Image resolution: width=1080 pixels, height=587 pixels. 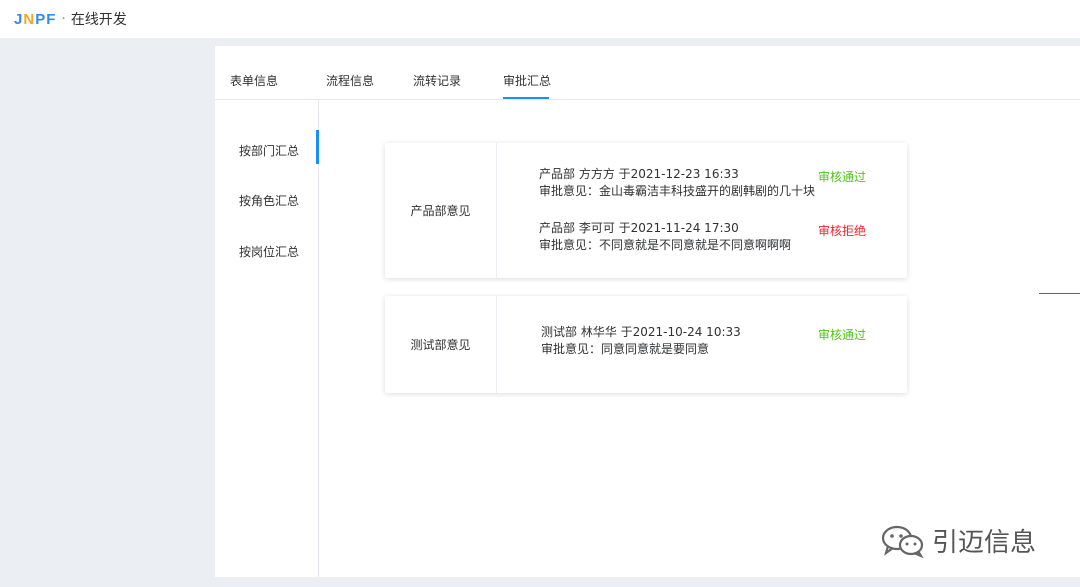 I want to click on active-tab-indicator, so click(x=526, y=98).